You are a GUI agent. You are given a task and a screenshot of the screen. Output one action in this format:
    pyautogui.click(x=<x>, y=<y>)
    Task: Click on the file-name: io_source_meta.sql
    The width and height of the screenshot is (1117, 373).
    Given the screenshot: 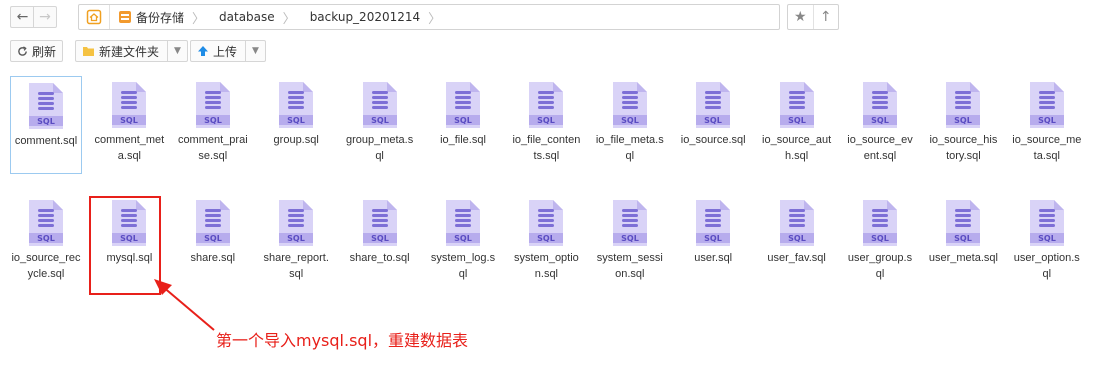 What is the action you would take?
    pyautogui.click(x=1047, y=148)
    